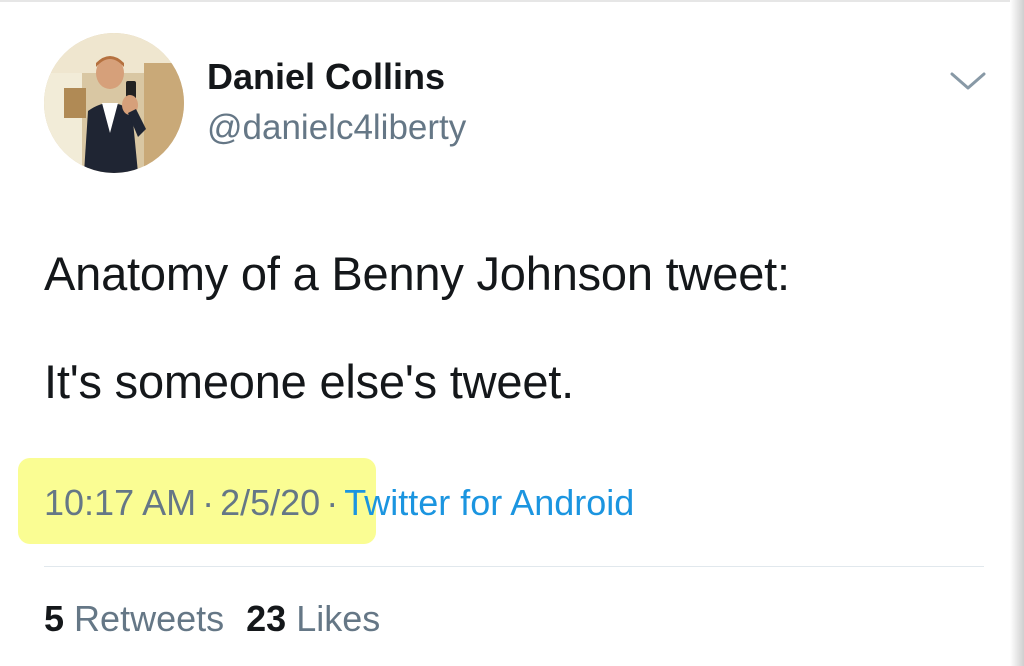 This screenshot has width=1024, height=666. Describe the element at coordinates (1017, 333) in the screenshot. I see `scrollbar-edge` at that location.